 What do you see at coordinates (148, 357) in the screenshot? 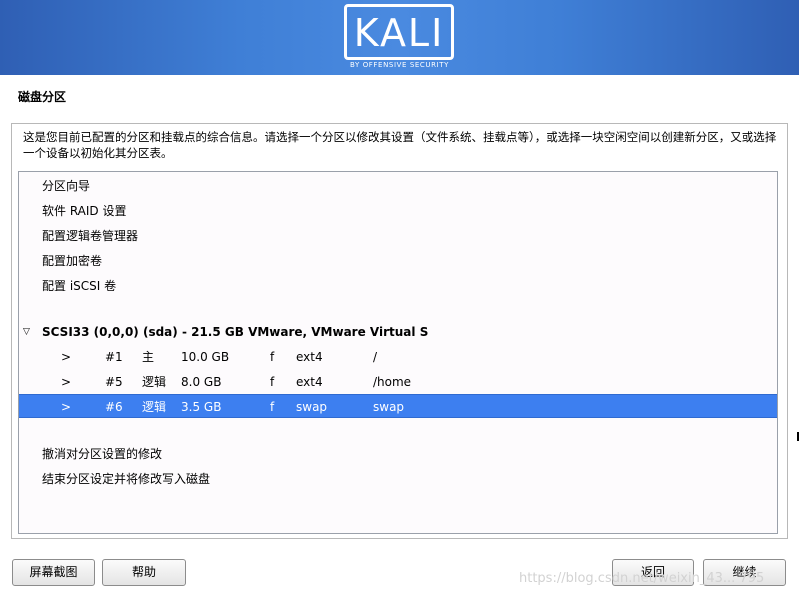
I see `partition-type: 主` at bounding box center [148, 357].